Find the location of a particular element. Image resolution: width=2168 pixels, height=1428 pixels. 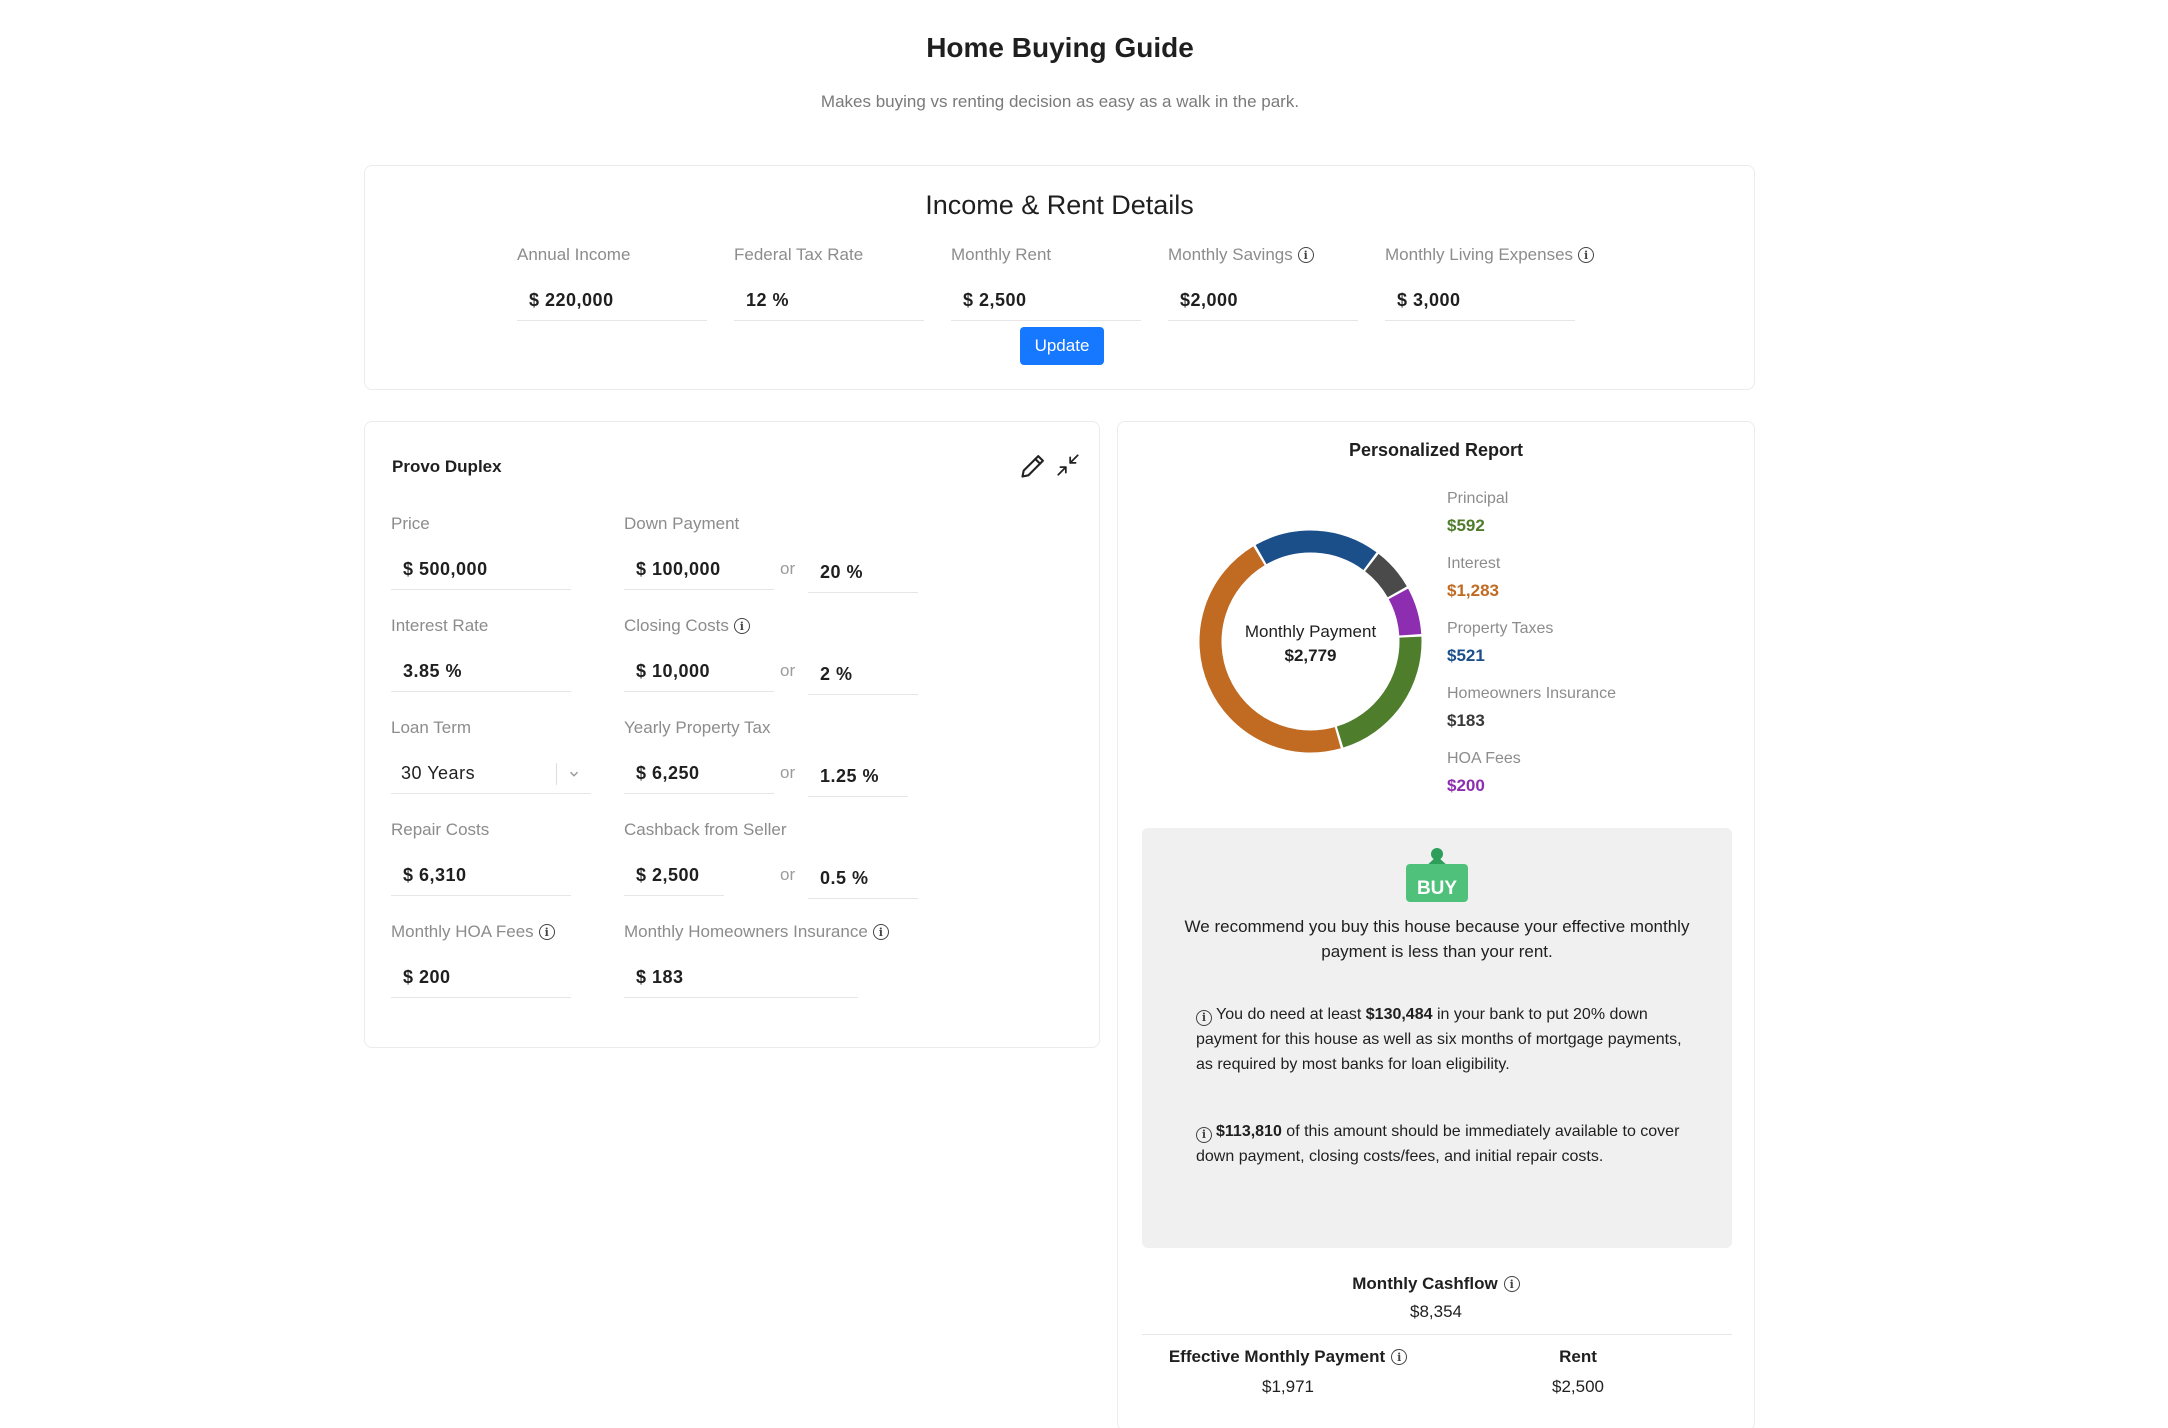

monthly-insurance-label: Monthly Homeowners Insurance i is located at coordinates (756, 932).